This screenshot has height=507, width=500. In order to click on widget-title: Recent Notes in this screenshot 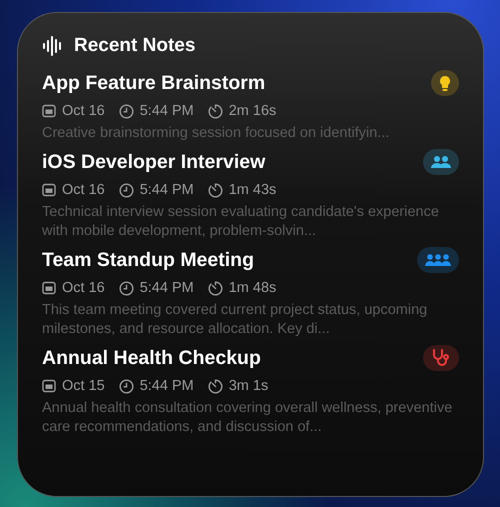, I will do `click(135, 46)`.